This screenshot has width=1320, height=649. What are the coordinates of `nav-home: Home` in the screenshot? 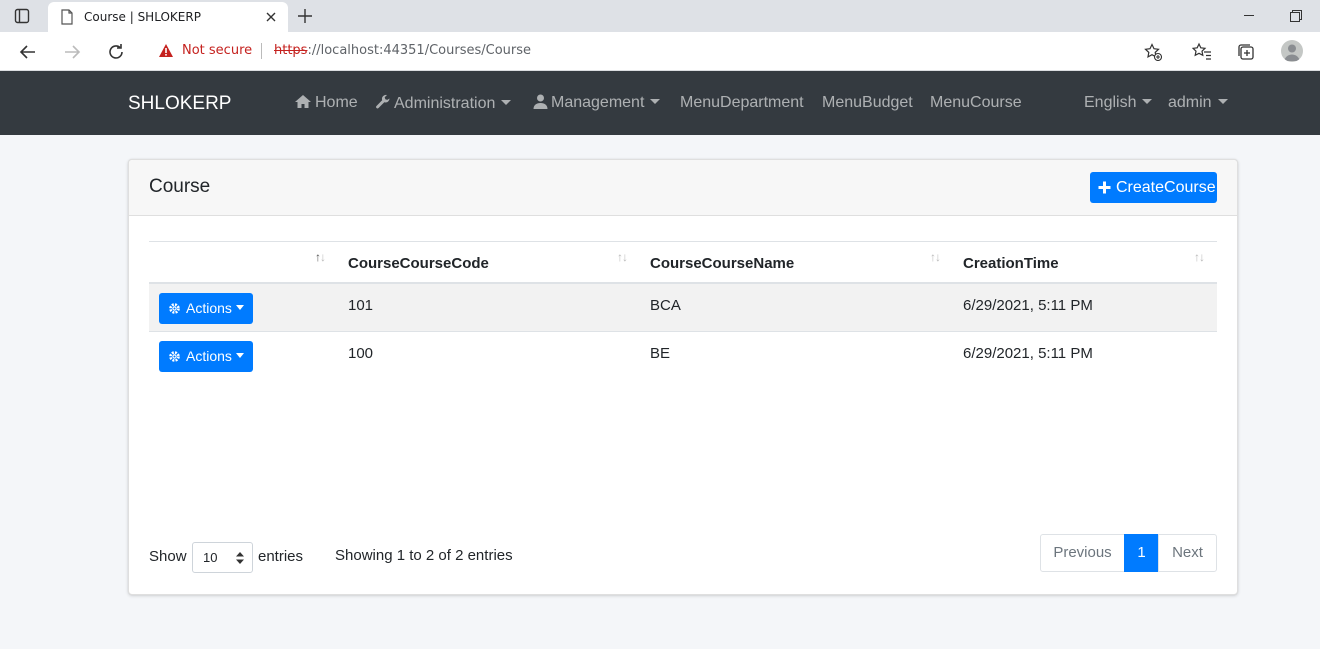 It's located at (326, 103).